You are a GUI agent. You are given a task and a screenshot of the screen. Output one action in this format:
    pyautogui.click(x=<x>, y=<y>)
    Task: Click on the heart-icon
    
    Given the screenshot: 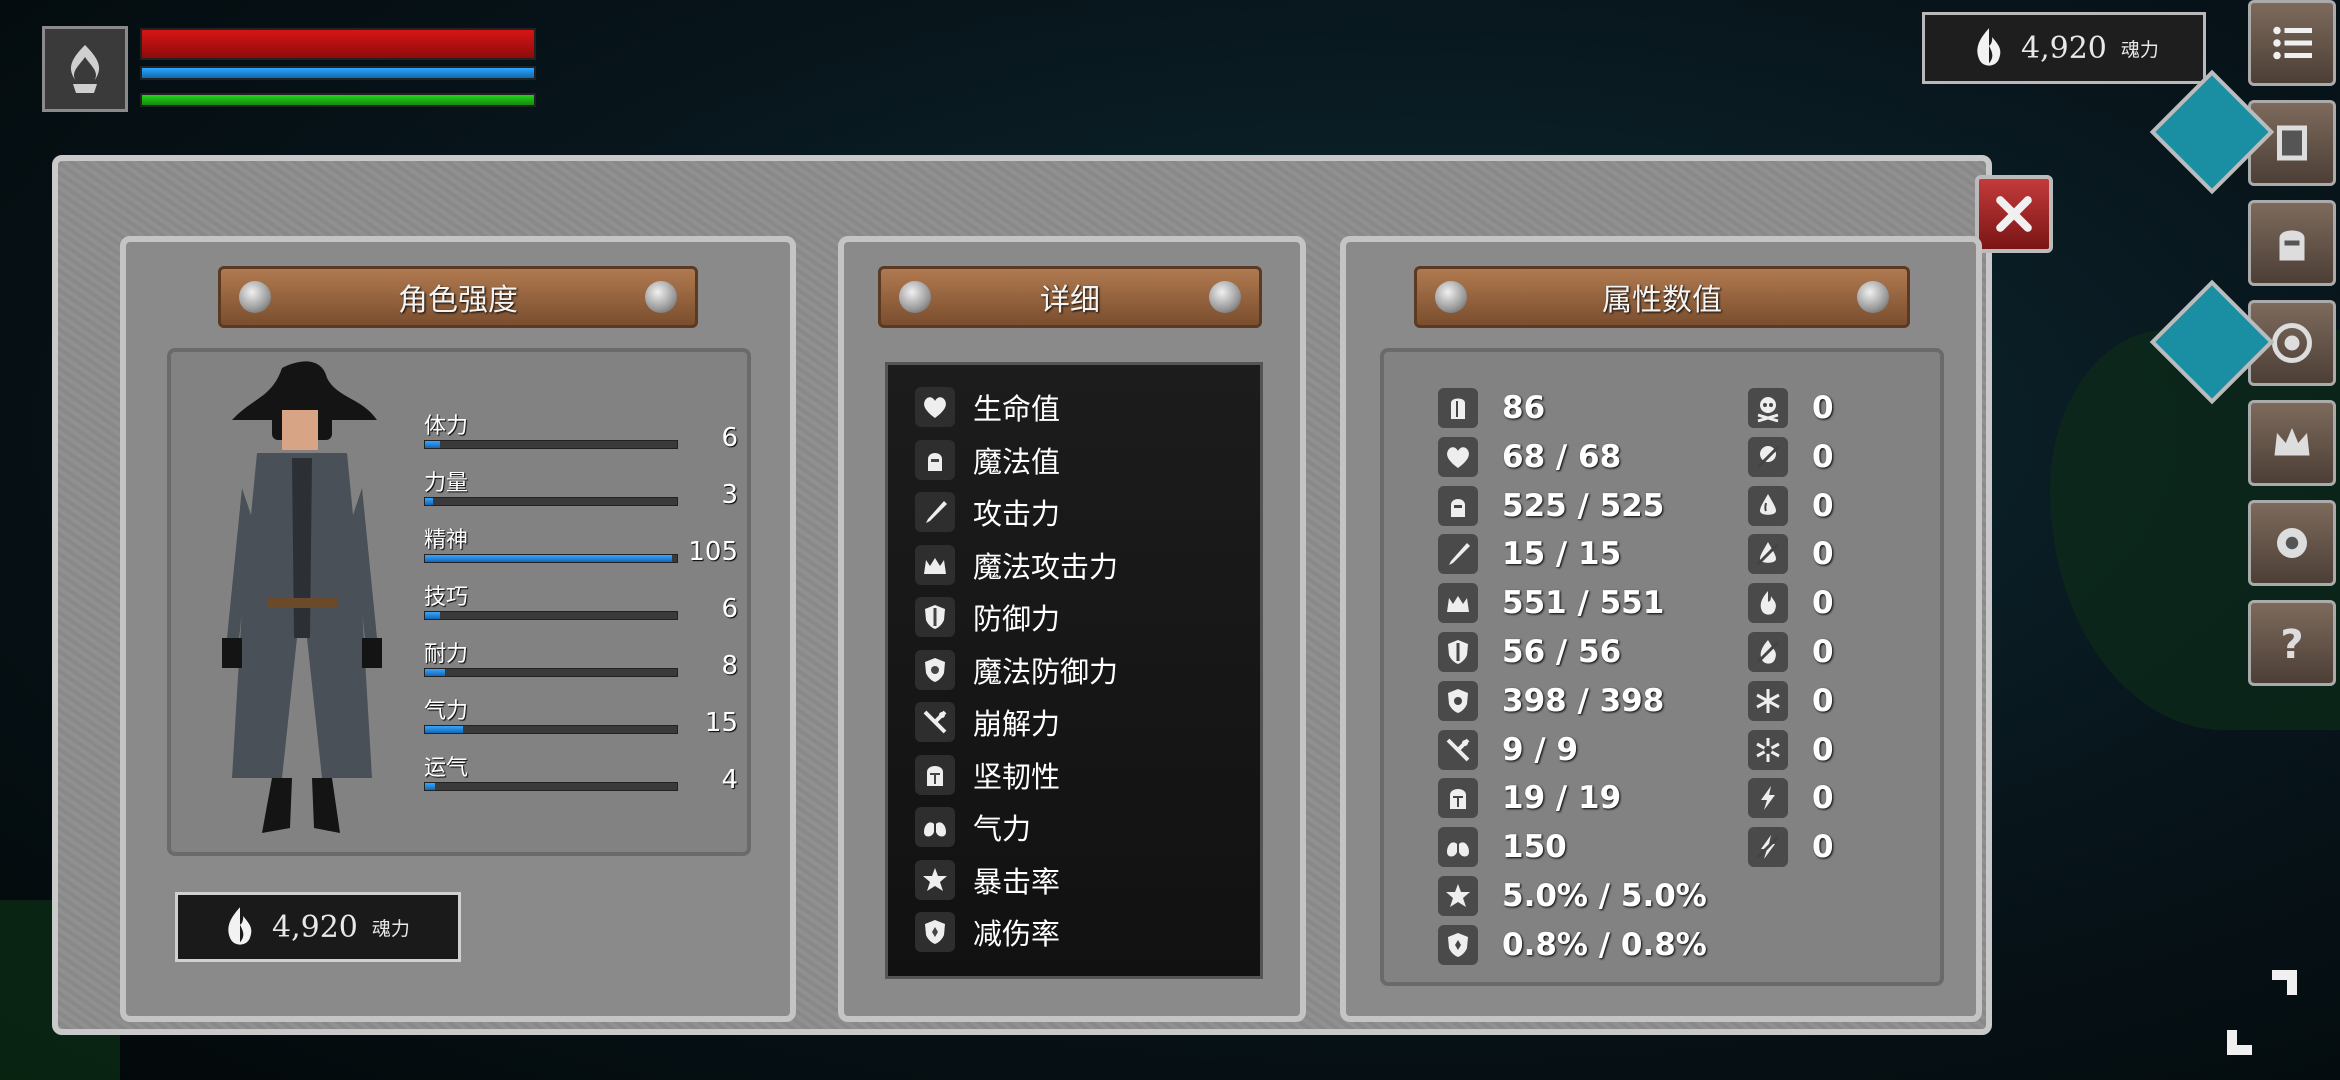 What is the action you would take?
    pyautogui.click(x=1458, y=457)
    